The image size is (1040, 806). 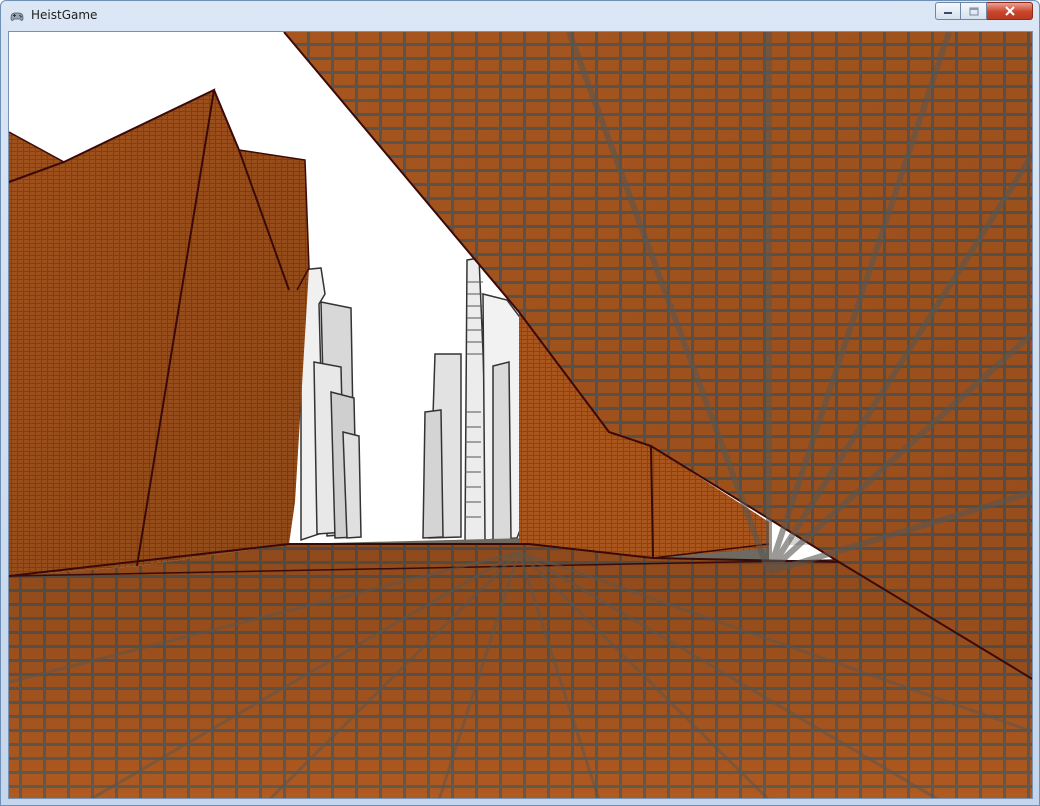 I want to click on maximize-icon, so click(x=973, y=11).